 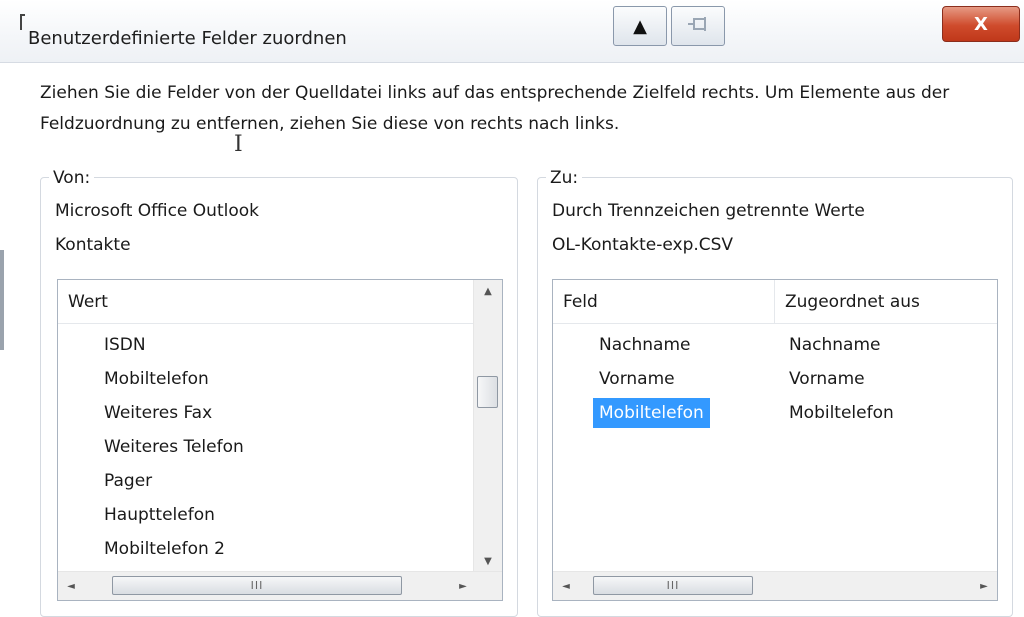 I want to click on pin-icon, so click(x=698, y=26).